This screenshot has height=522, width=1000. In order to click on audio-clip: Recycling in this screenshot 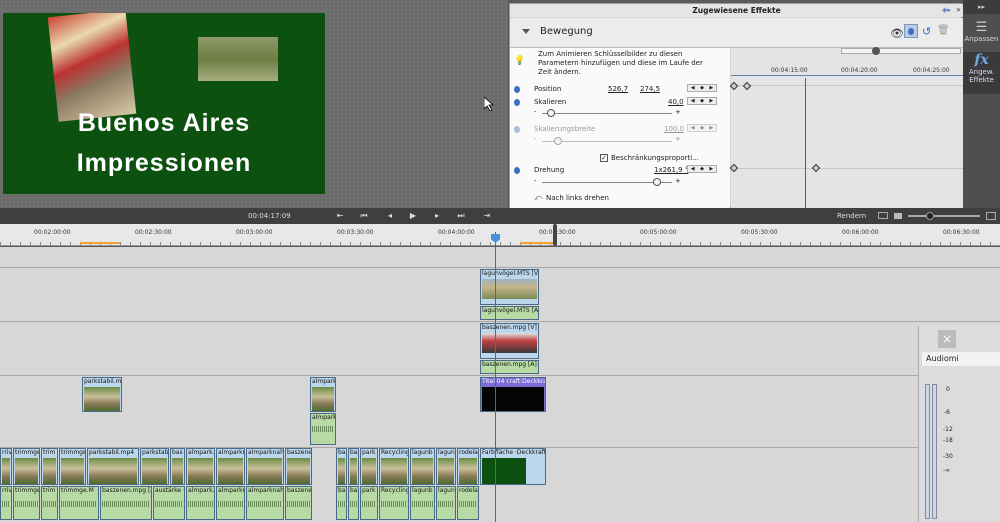, I will do `click(394, 503)`.